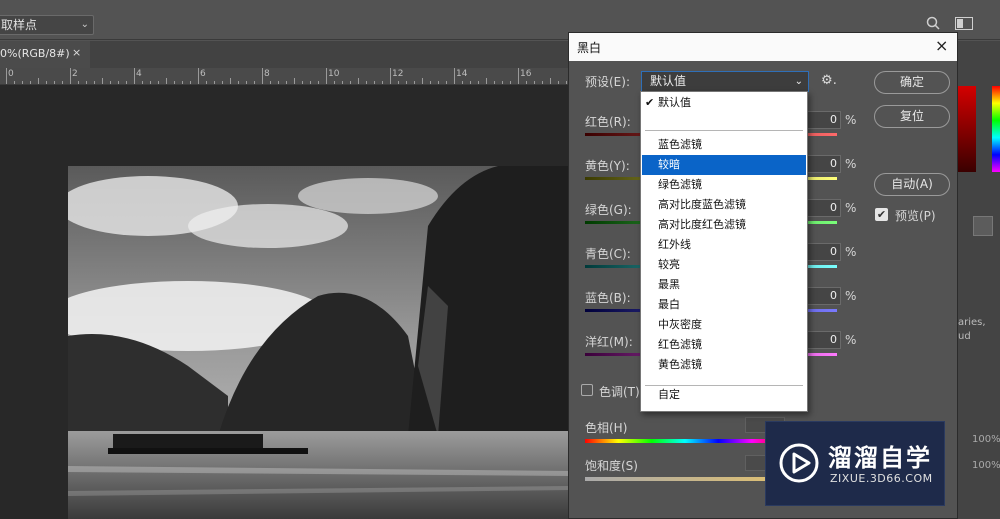 The width and height of the screenshot is (1000, 519). What do you see at coordinates (912, 184) in the screenshot?
I see `auto-button: 自动(A)` at bounding box center [912, 184].